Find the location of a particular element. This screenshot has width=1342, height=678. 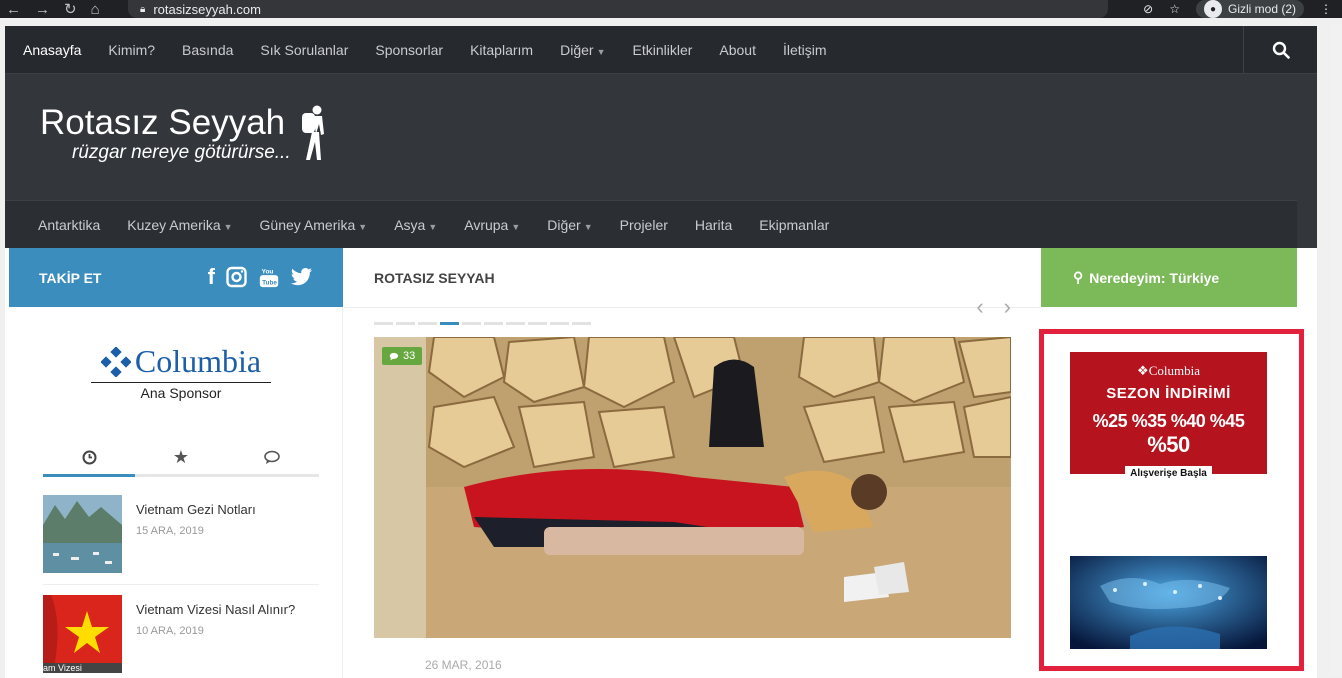

incognito-icon: ● is located at coordinates (1212, 9).